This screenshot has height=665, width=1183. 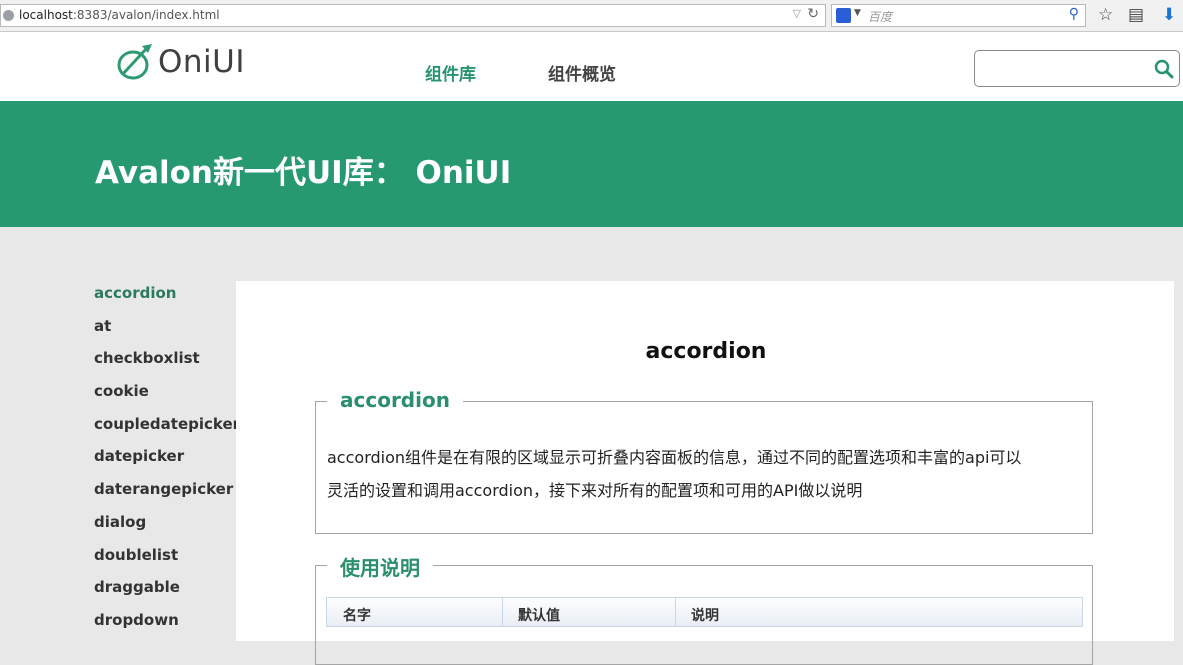 I want to click on sidebar-item-draggable: draggable, so click(x=167, y=594).